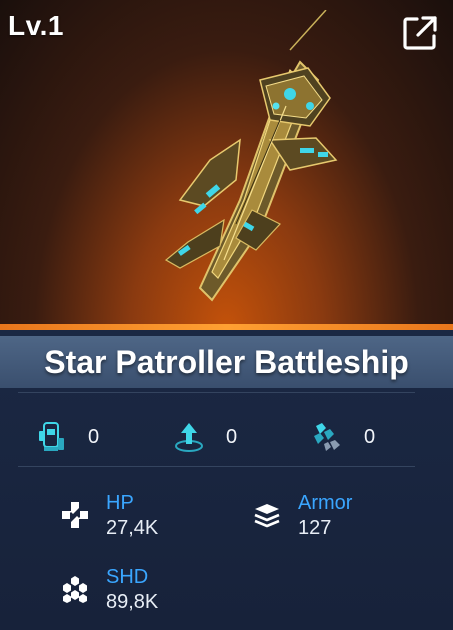 The image size is (453, 630). Describe the element at coordinates (342, 437) in the screenshot. I see `stat-drones: 0` at that location.